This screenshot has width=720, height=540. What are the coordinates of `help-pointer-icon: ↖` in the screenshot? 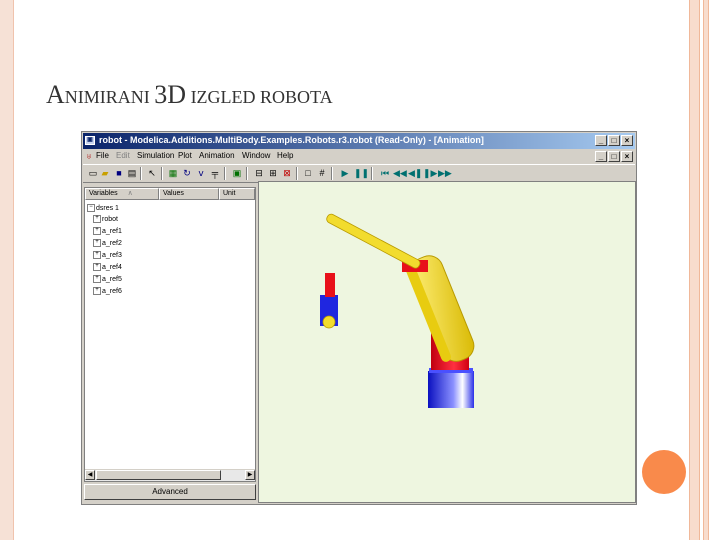 It's located at (152, 173).